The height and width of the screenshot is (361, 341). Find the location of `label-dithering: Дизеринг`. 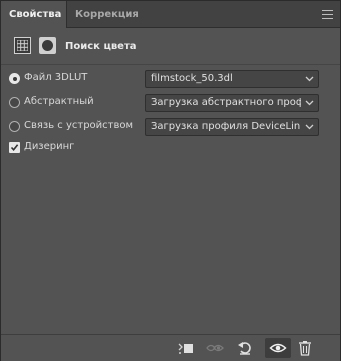

label-dithering: Дизеринг is located at coordinates (49, 146).